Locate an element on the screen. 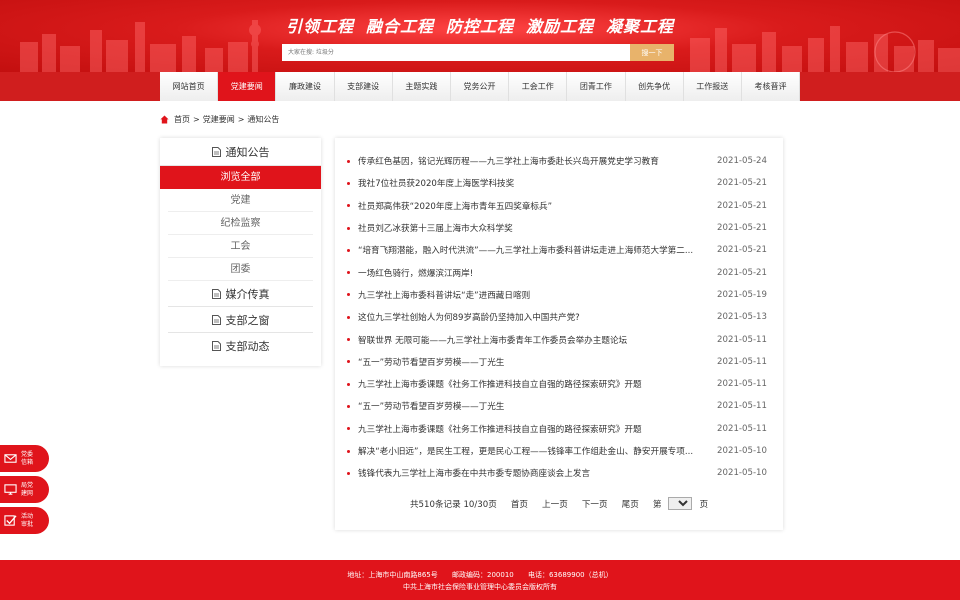 This screenshot has height=600, width=960. home-icon is located at coordinates (164, 119).